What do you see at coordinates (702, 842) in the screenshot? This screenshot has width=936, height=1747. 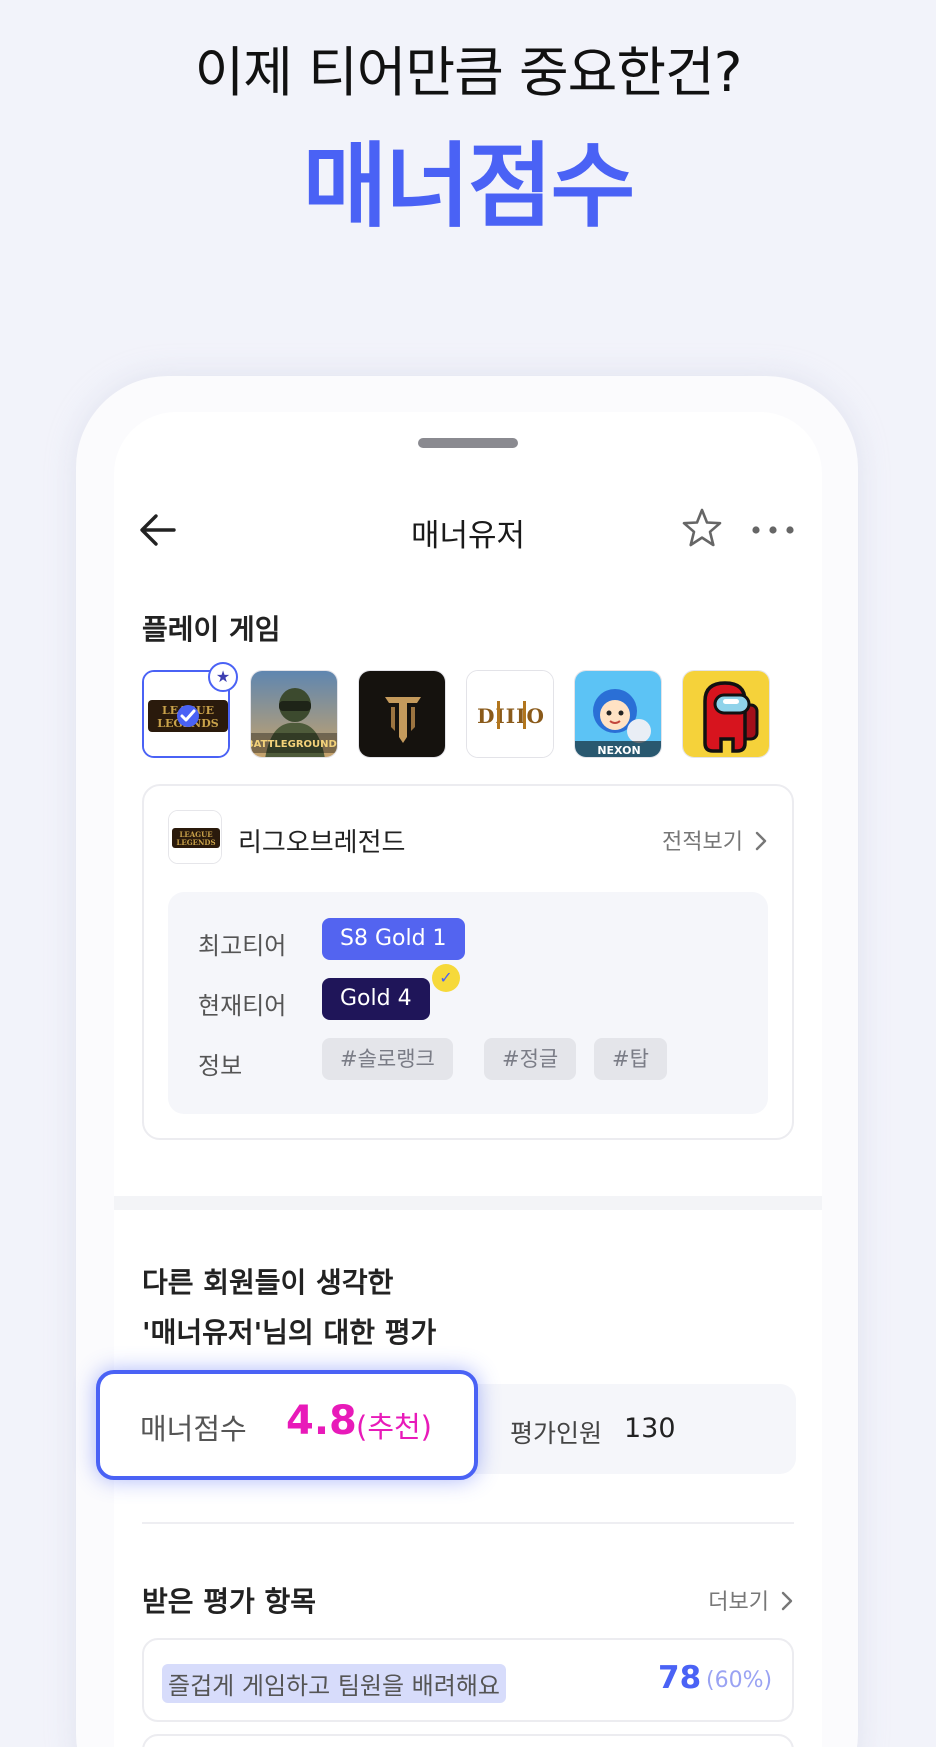 I see `record-link-label: 전적보기` at bounding box center [702, 842].